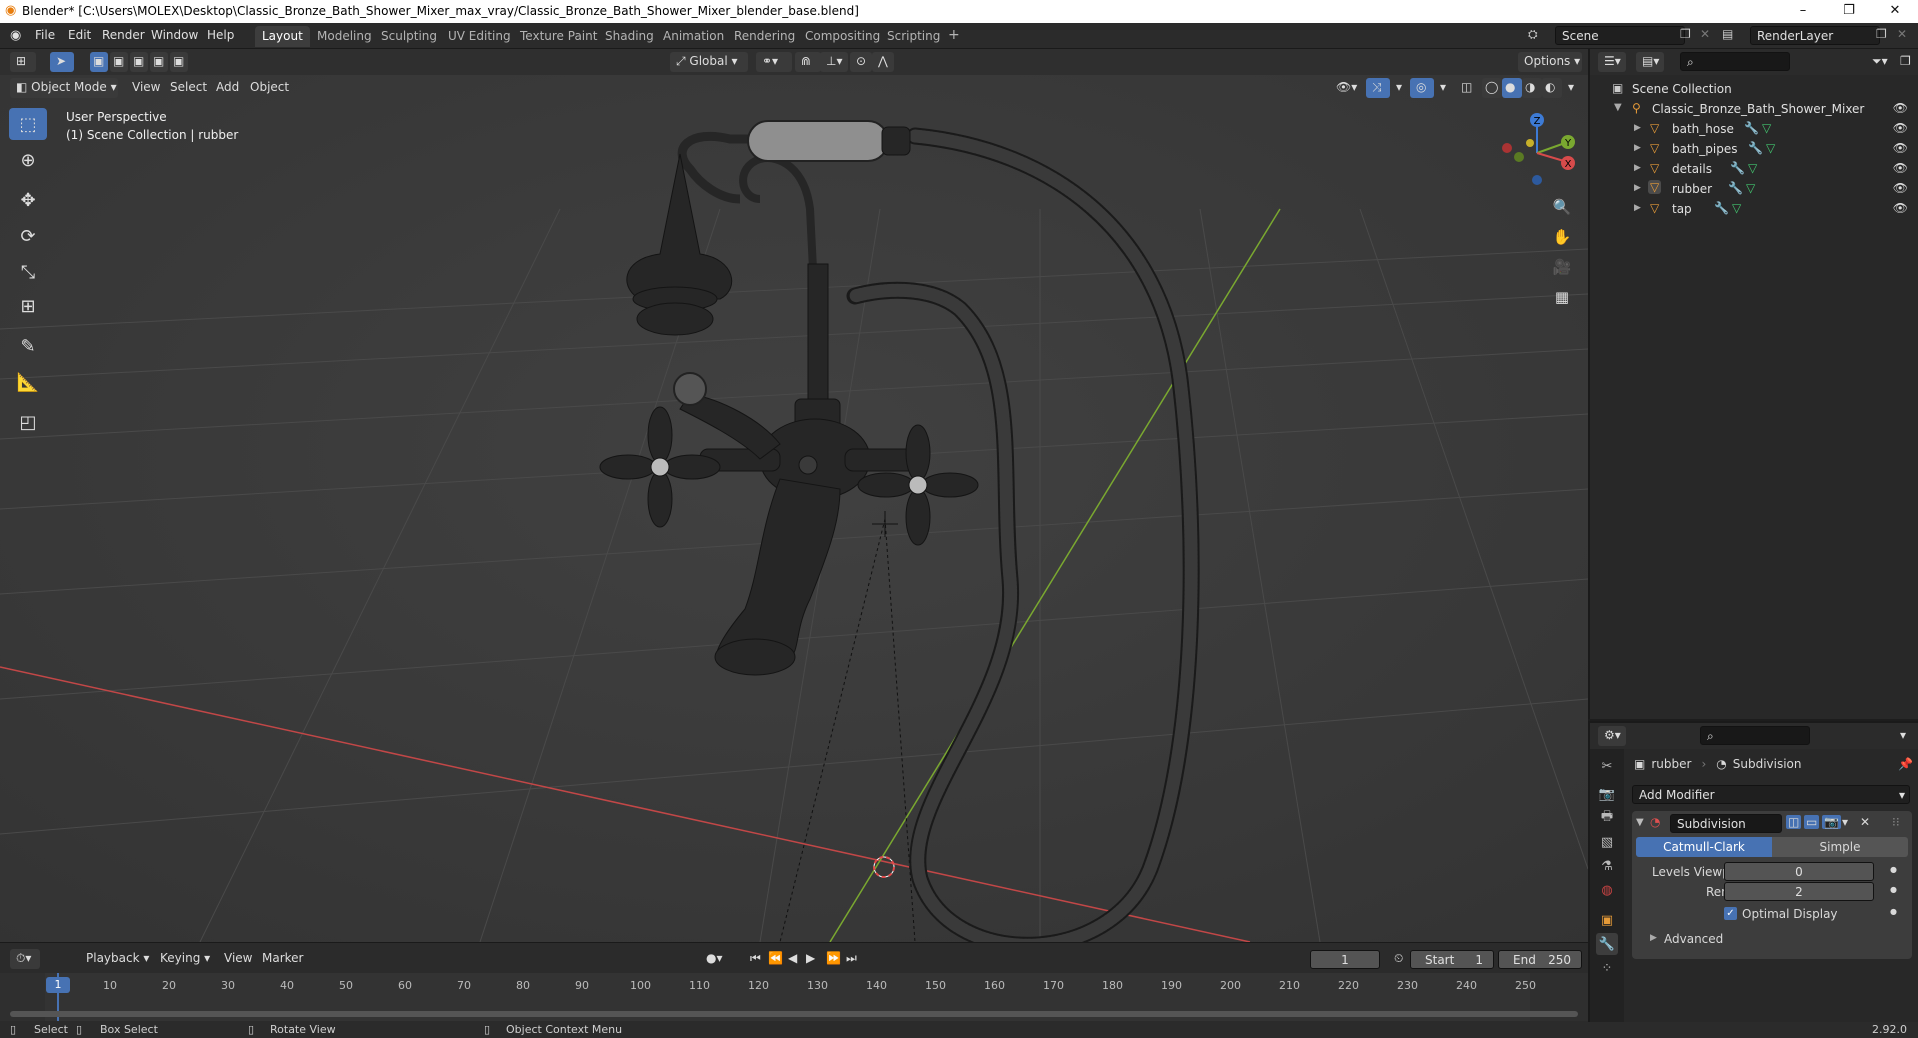 The image size is (1918, 1038). What do you see at coordinates (1512, 88) in the screenshot?
I see `shading-solid-icon: ●` at bounding box center [1512, 88].